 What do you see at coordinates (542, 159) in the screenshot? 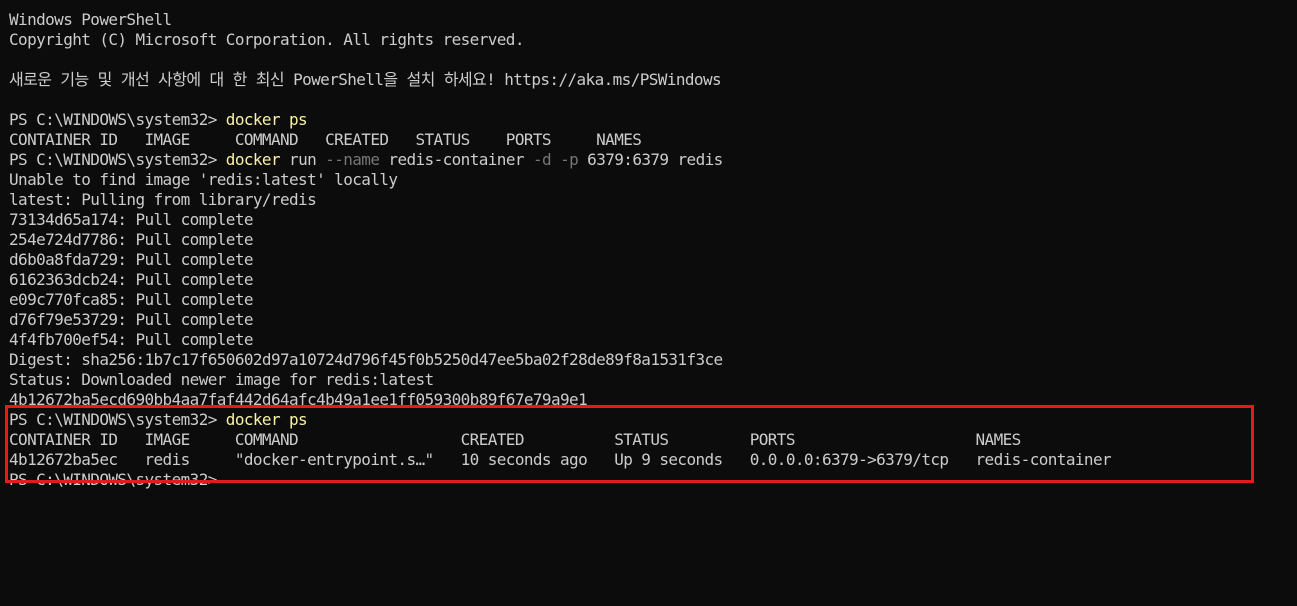
I see `command-flag: -d` at bounding box center [542, 159].